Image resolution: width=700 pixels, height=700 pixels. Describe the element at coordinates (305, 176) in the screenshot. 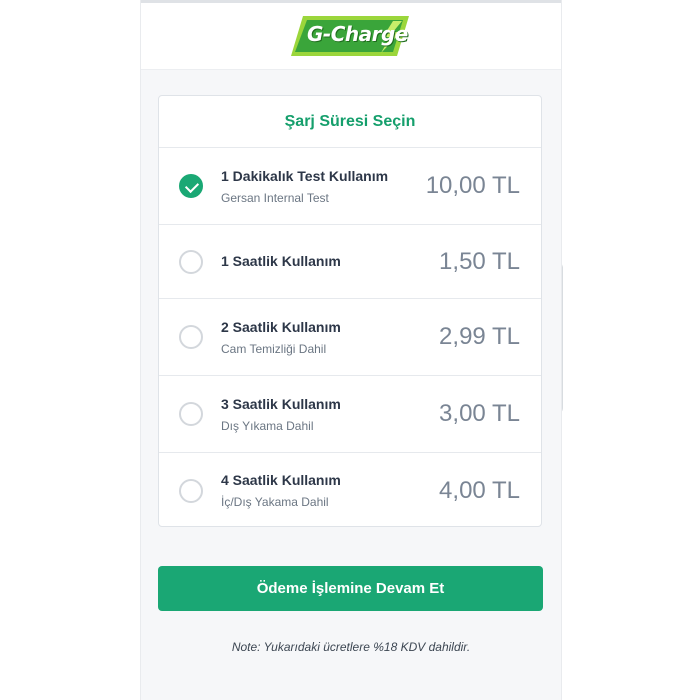

I see `option-title: 1 Dakikalık Test Kullanım` at that location.